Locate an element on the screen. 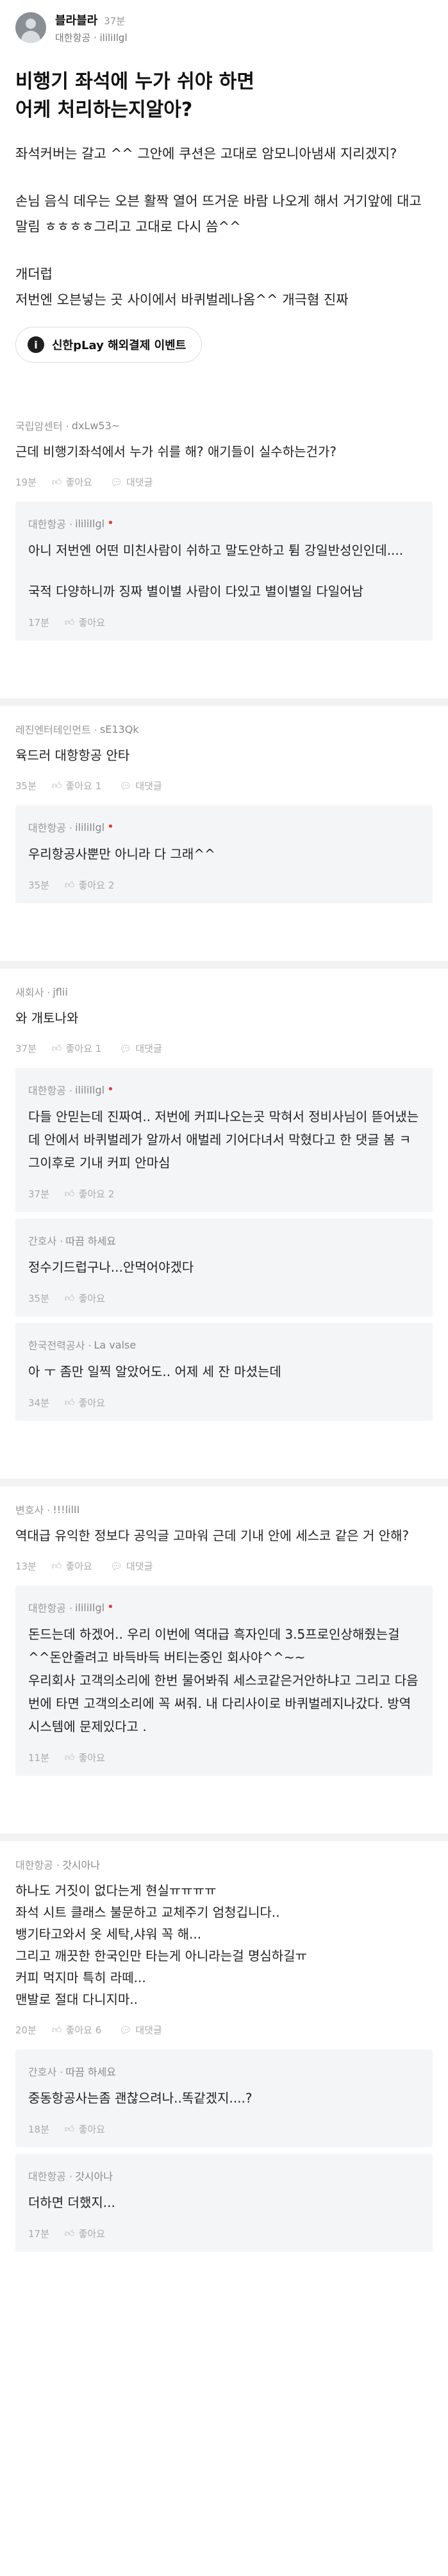 The image size is (448, 2576). comment-footer: 17분 👍︎ 좋아요 is located at coordinates (224, 622).